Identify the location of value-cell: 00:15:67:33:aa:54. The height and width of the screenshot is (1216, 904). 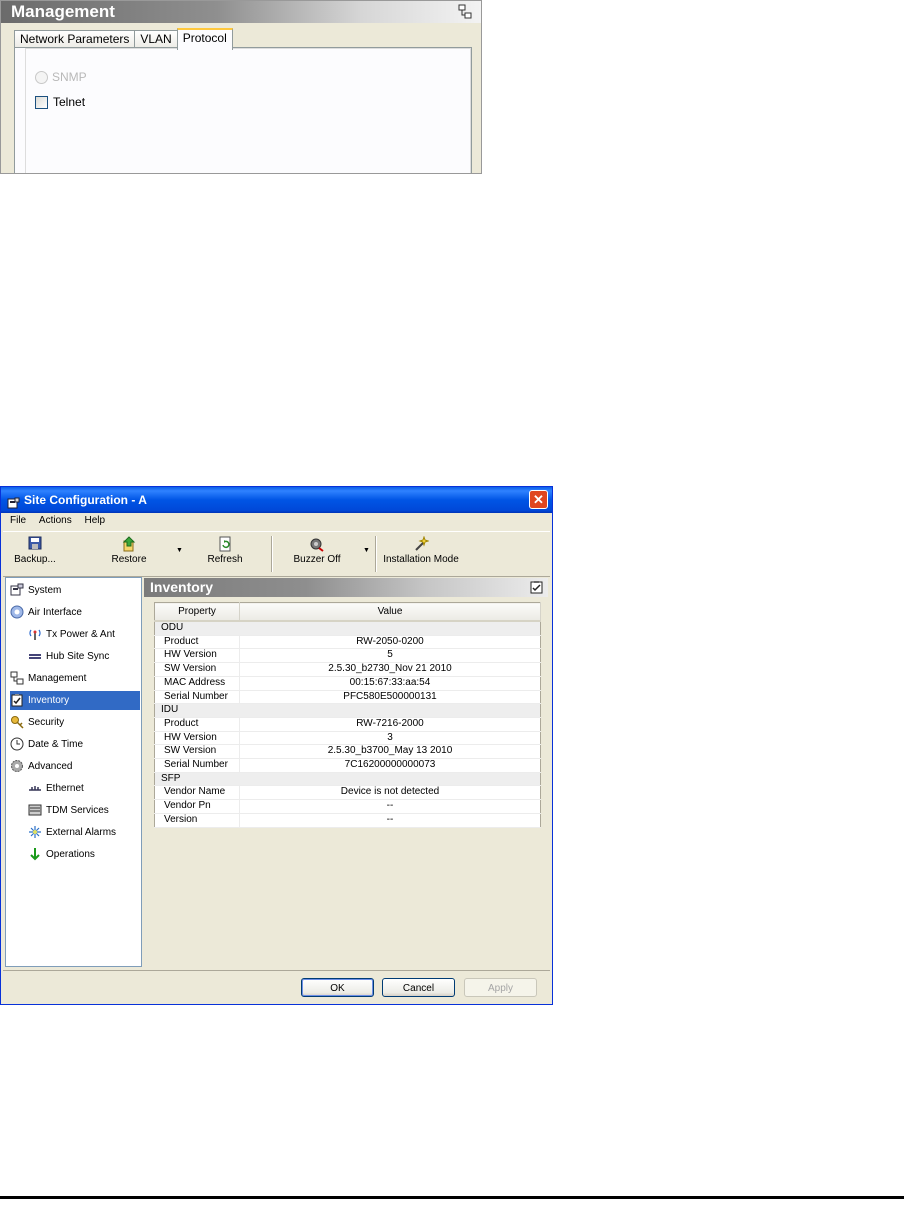
(390, 683).